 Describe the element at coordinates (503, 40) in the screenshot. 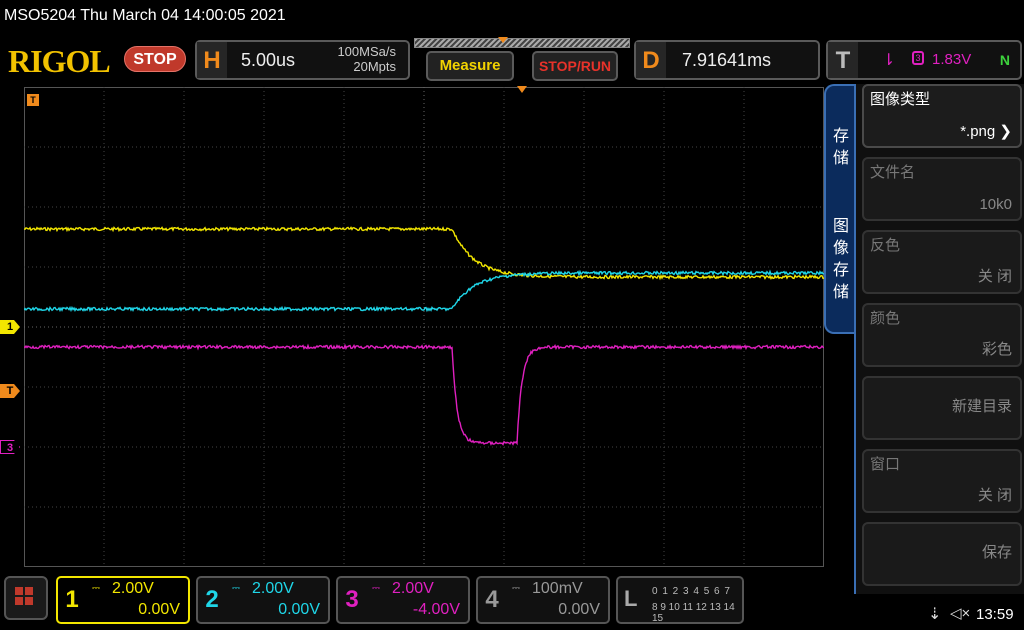

I see `memory-position-marker` at that location.